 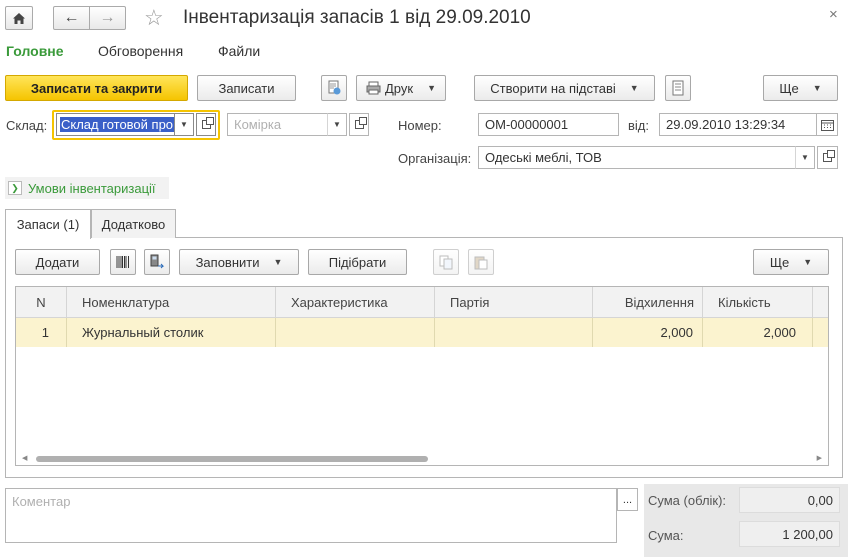 I want to click on more-button: Ще ▼, so click(x=800, y=88).